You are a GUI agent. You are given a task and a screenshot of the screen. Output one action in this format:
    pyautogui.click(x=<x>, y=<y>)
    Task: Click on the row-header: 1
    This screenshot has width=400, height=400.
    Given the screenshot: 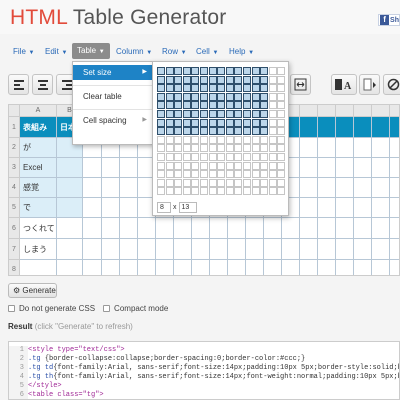 What is the action you would take?
    pyautogui.click(x=14, y=127)
    